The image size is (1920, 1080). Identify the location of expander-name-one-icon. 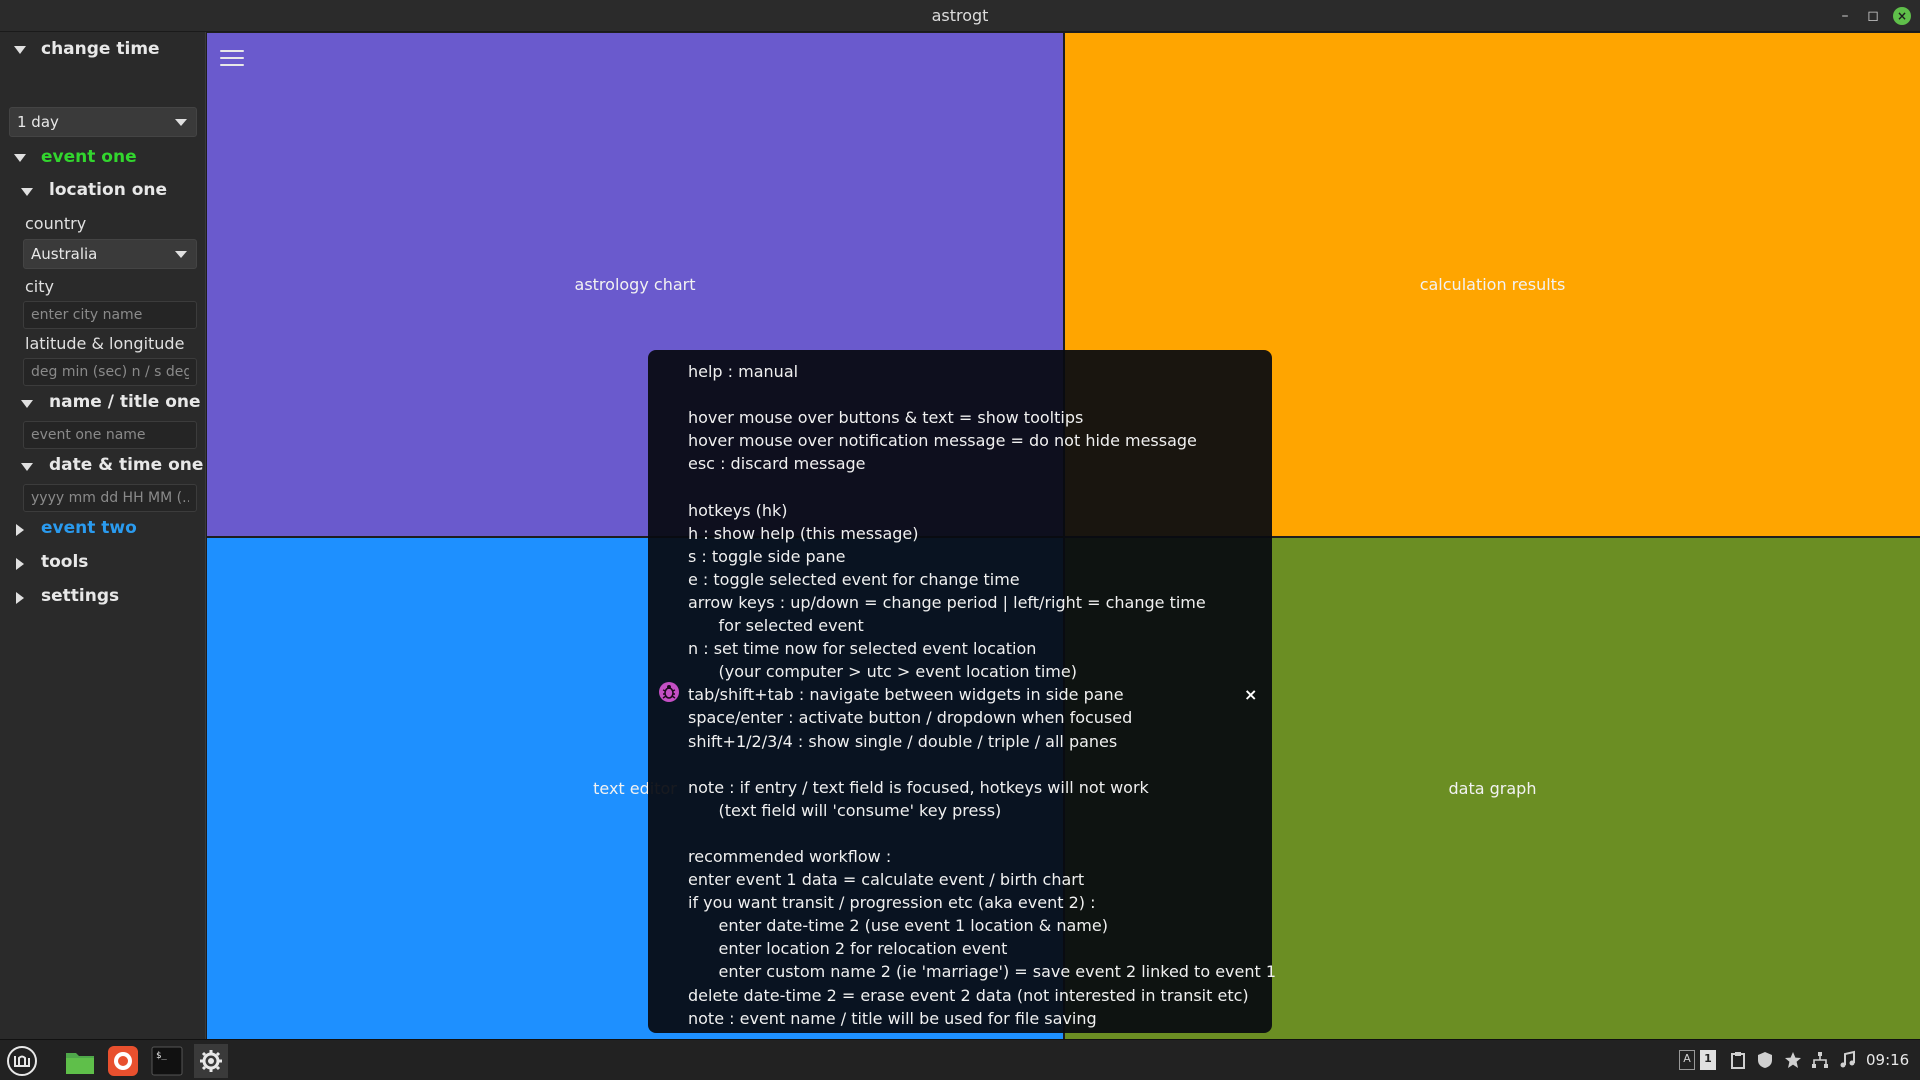
(27, 404).